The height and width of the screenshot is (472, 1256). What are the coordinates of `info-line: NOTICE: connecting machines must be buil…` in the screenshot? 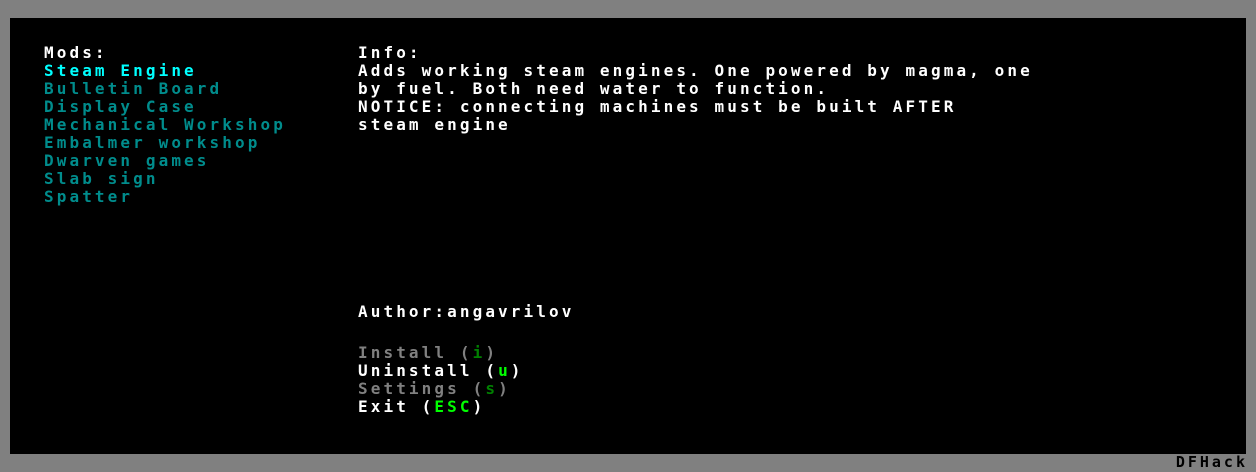 It's located at (657, 106).